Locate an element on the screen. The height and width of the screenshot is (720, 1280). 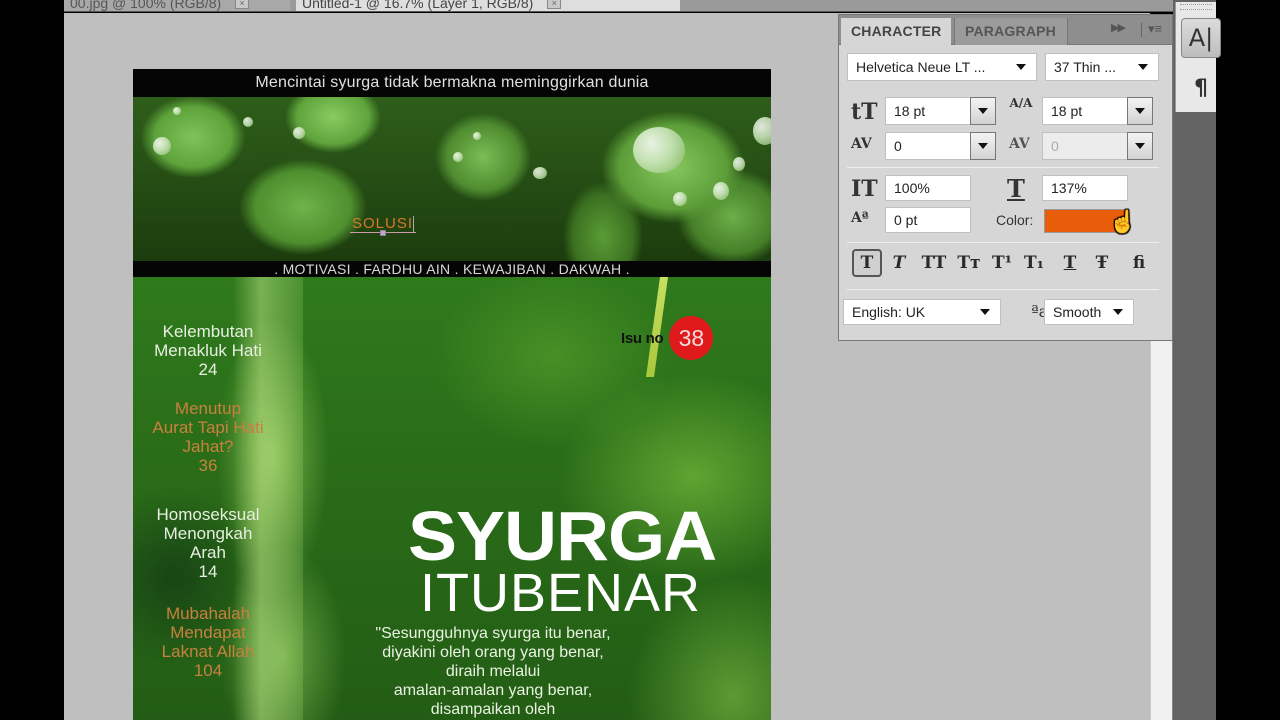
anti-alias-select: Smooth is located at coordinates (1089, 312).